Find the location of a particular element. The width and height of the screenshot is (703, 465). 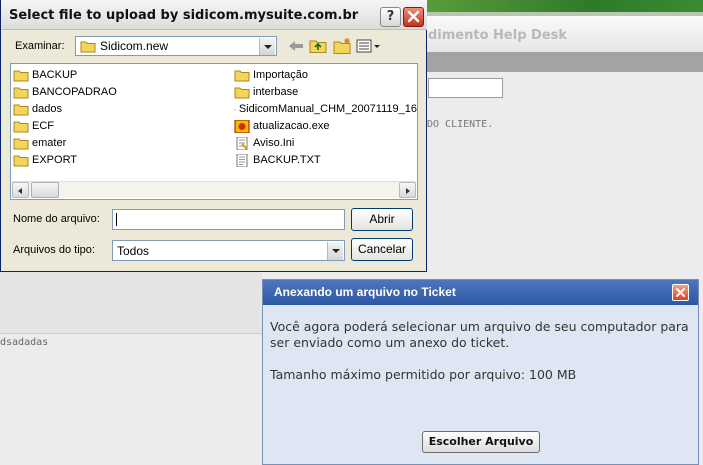

site-banner is located at coordinates (564, 6).